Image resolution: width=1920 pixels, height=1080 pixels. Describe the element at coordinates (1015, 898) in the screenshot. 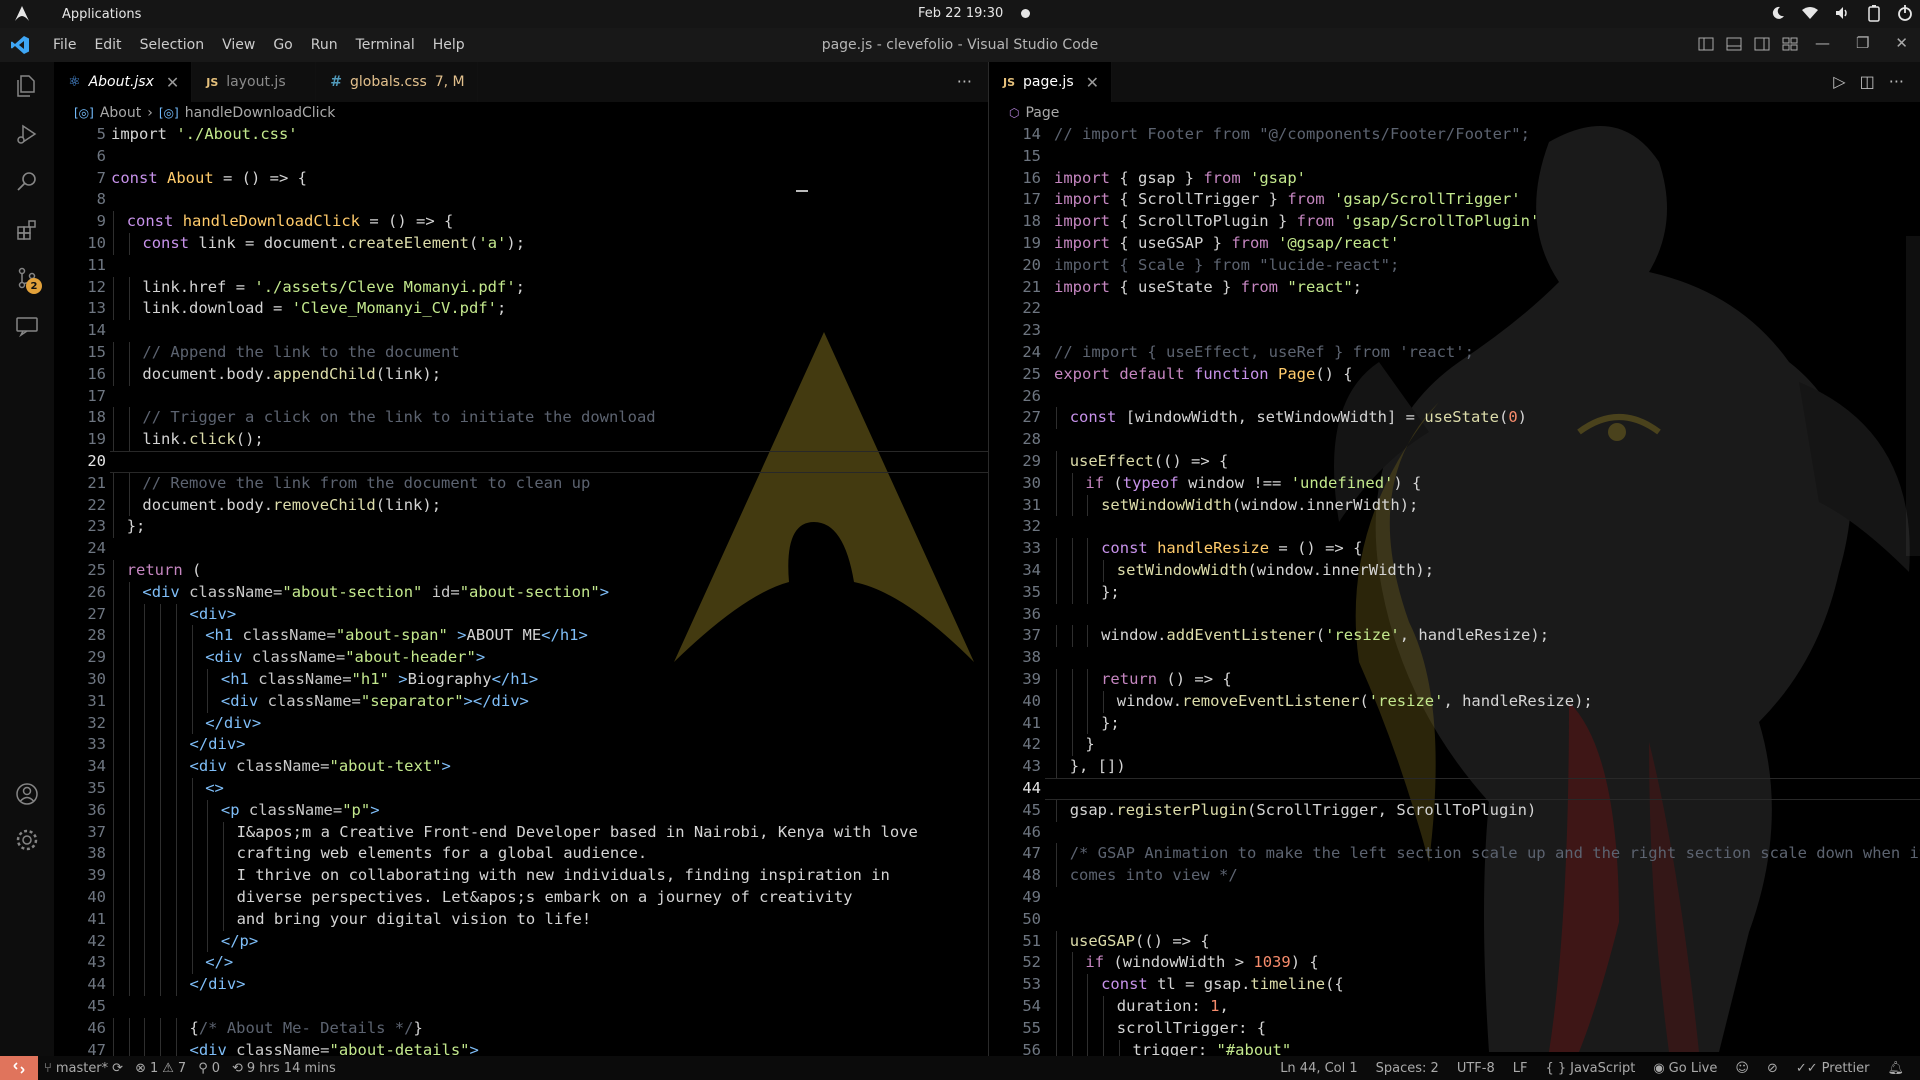

I see `line-number: 49` at that location.